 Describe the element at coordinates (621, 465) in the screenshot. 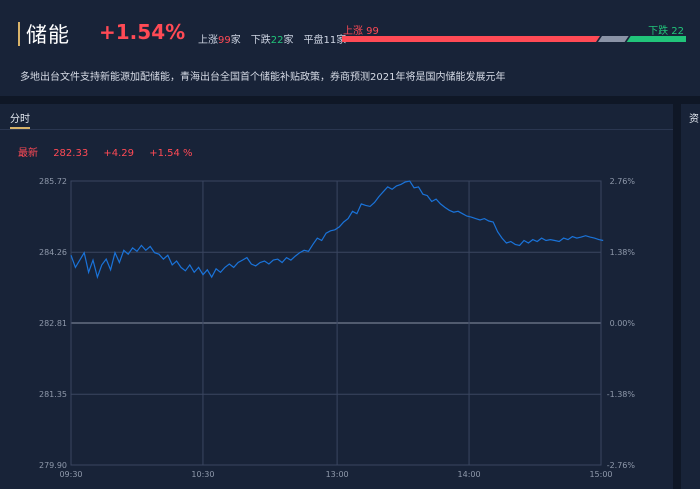

I see `y-tick-right: -2.76%` at that location.